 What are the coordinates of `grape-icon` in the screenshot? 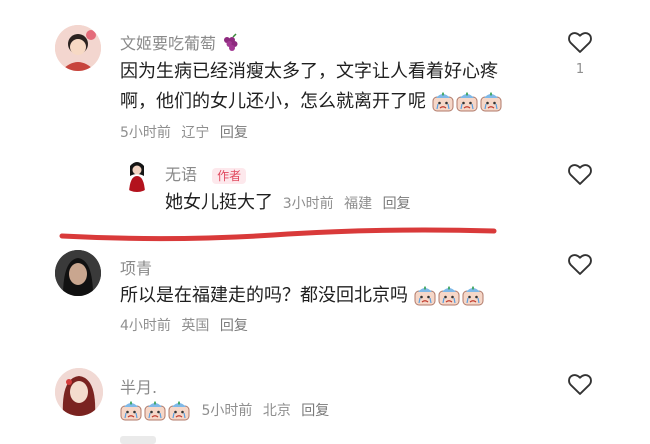 It's located at (231, 44).